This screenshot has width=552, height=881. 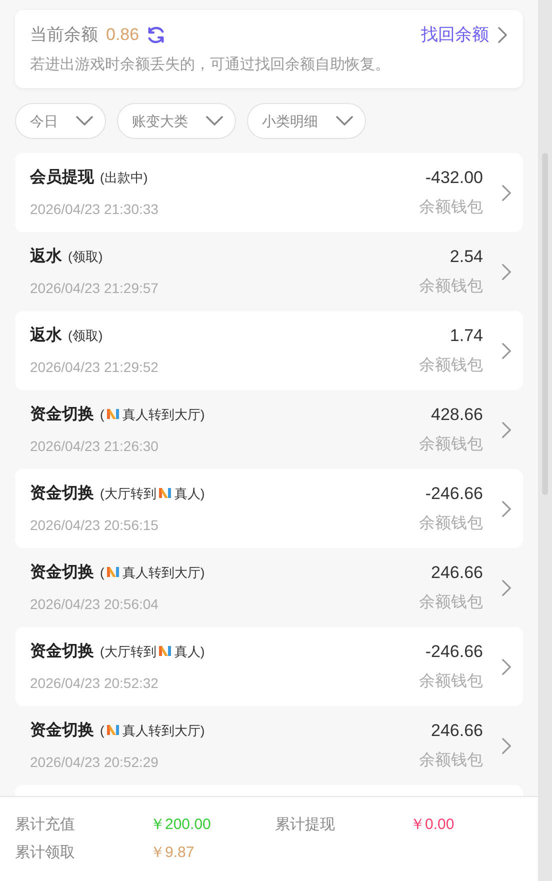 I want to click on record-row: 资金切换 ( 真人转到大厅) 2026/04/23 20:56:04 246.66 余额钱包, so click(x=269, y=587).